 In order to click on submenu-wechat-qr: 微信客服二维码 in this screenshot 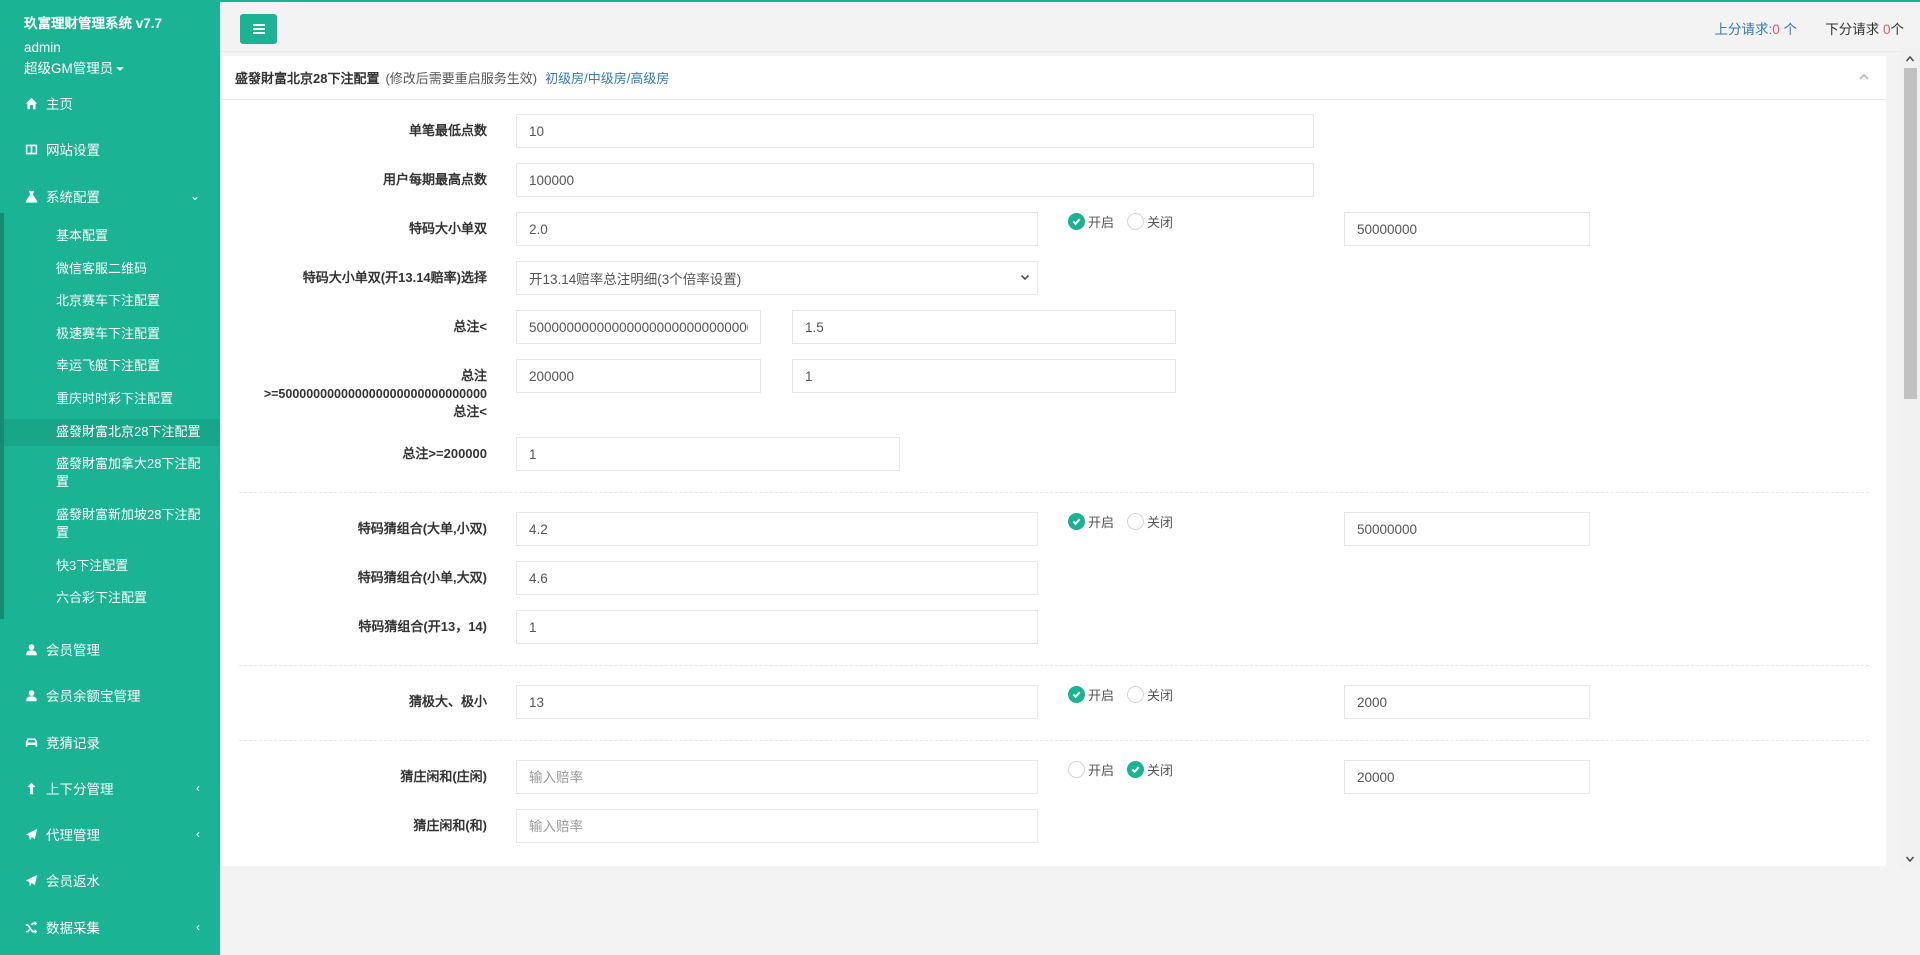, I will do `click(130, 269)`.